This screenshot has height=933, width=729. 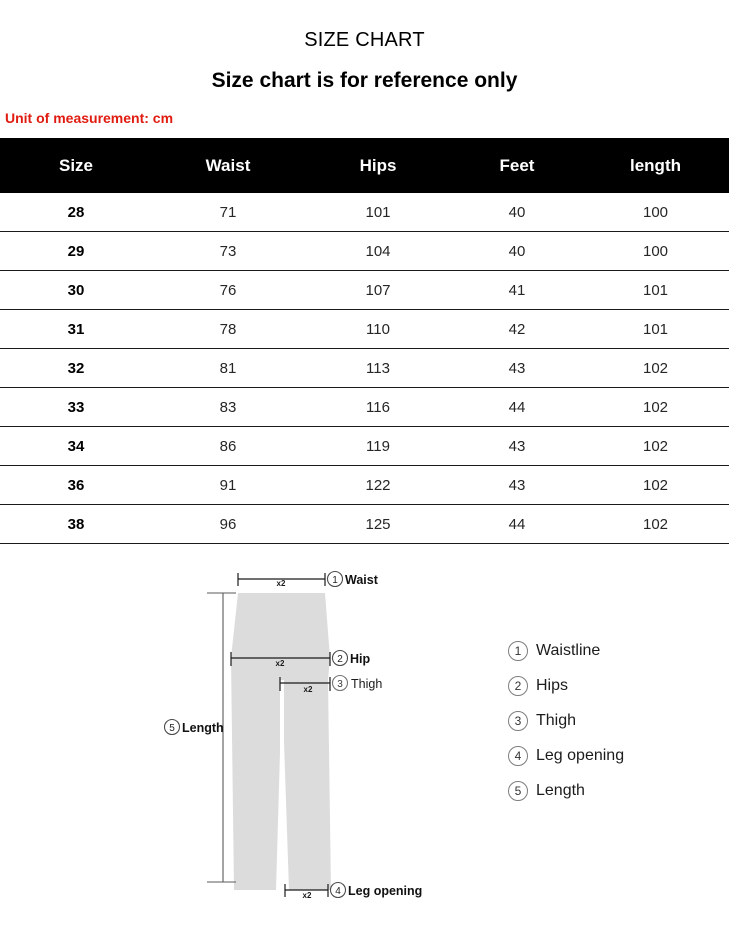 I want to click on legend-item-leg-opening: 4 Leg opening, so click(x=613, y=755).